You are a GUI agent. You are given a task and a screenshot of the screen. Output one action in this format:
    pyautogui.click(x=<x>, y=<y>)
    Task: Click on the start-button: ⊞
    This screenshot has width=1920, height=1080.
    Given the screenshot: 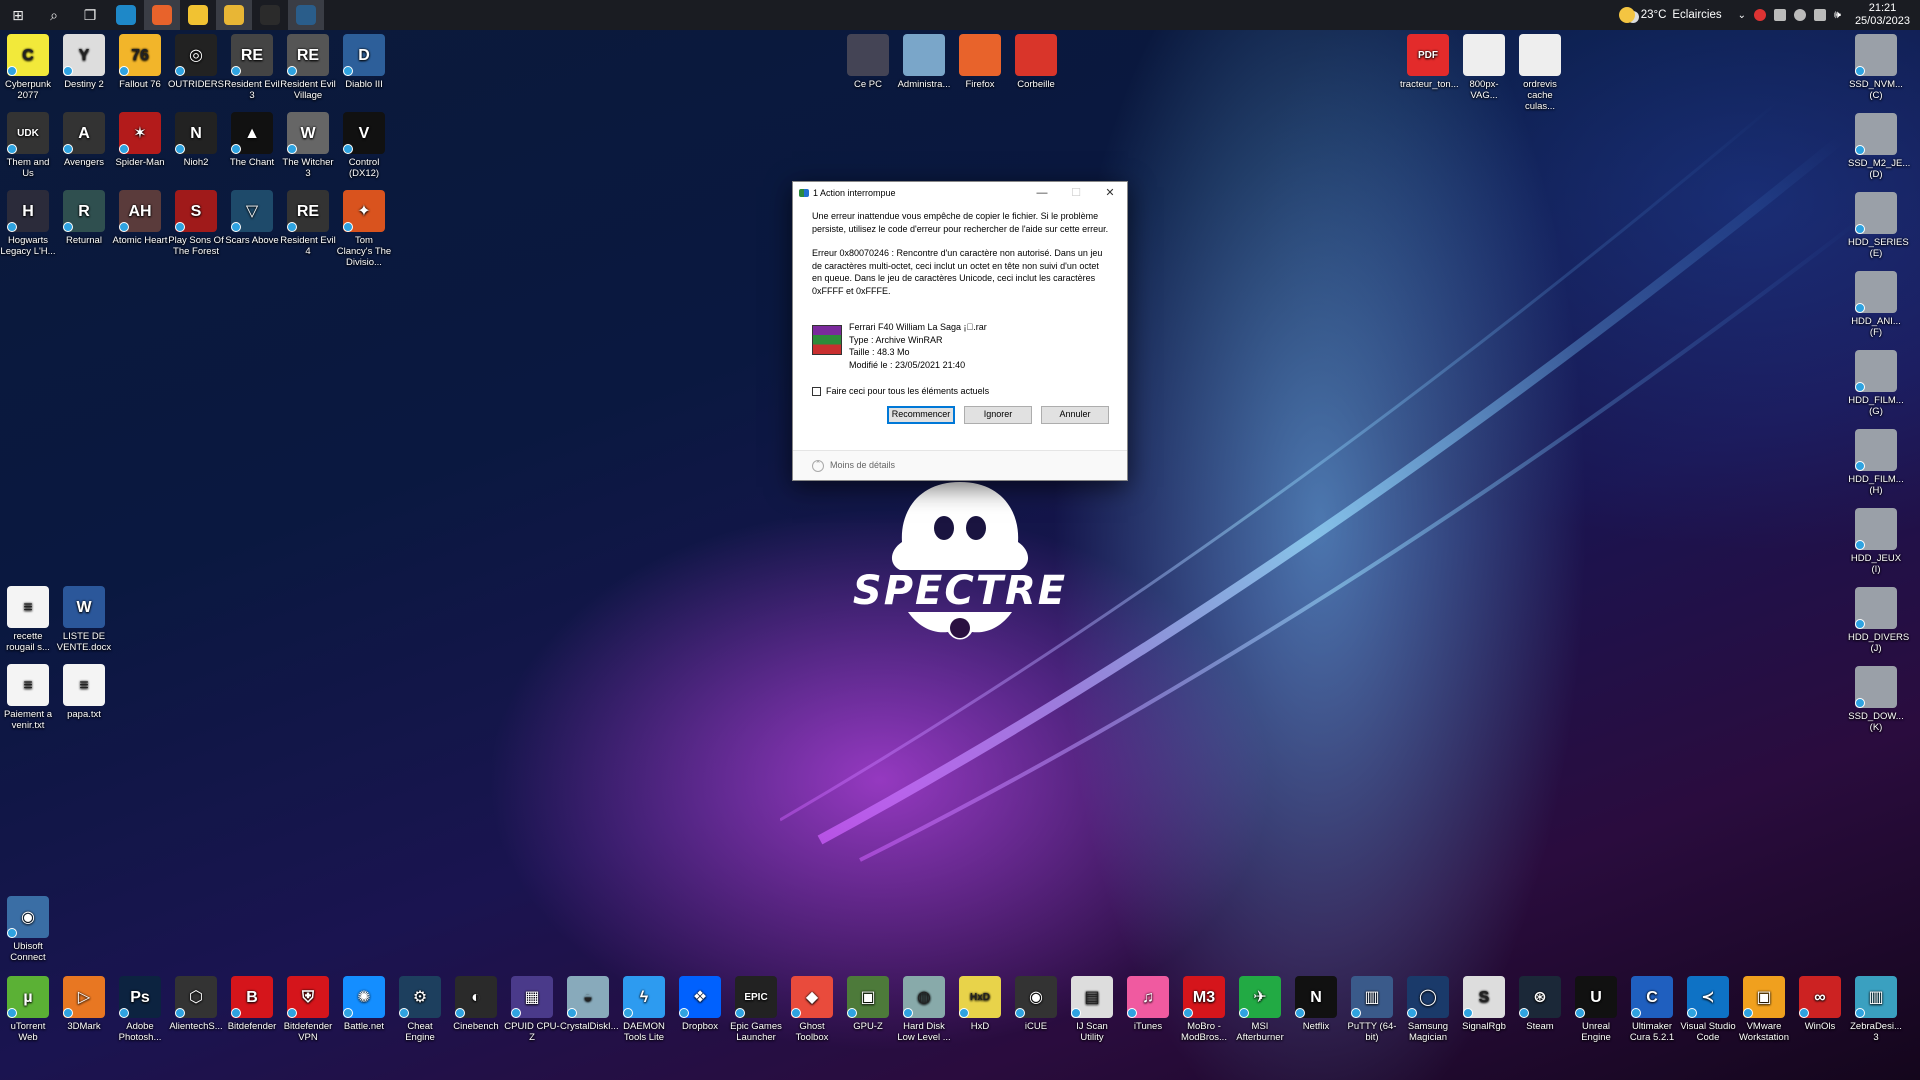 What is the action you would take?
    pyautogui.click(x=18, y=15)
    